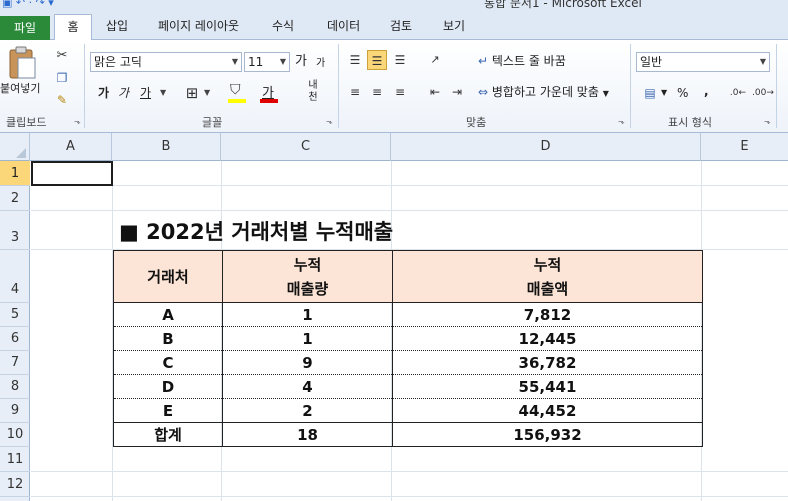 The width and height of the screenshot is (788, 501). Describe the element at coordinates (15, 411) in the screenshot. I see `row-header-9: 9` at that location.